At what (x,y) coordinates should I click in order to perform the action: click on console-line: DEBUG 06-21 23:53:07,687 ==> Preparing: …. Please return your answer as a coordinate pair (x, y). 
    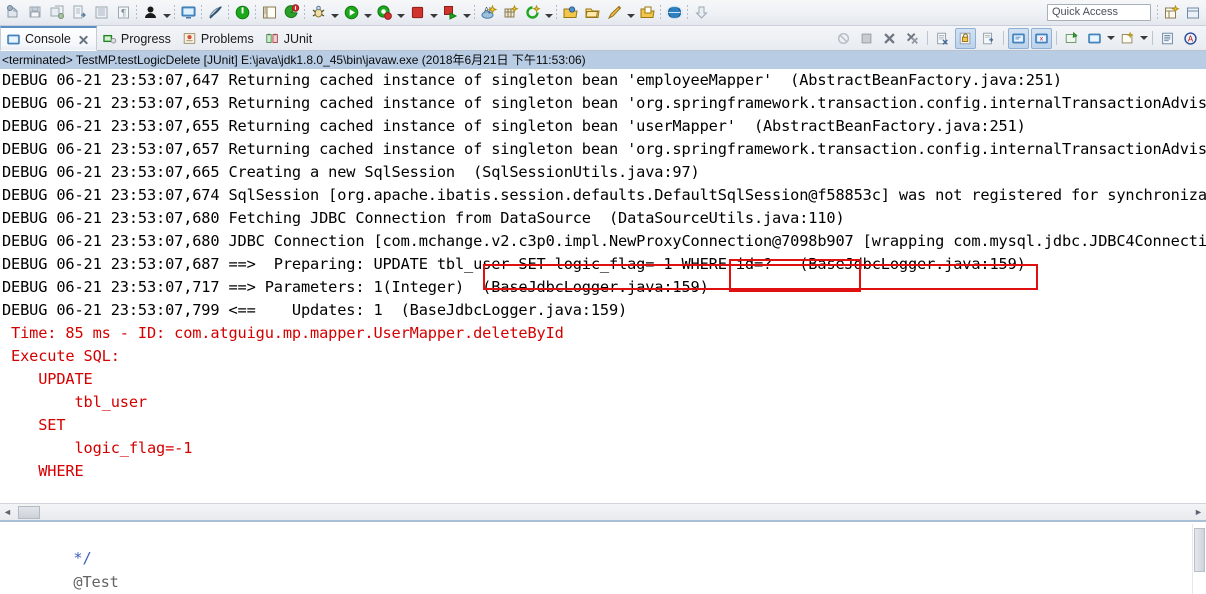
    Looking at the image, I should click on (514, 264).